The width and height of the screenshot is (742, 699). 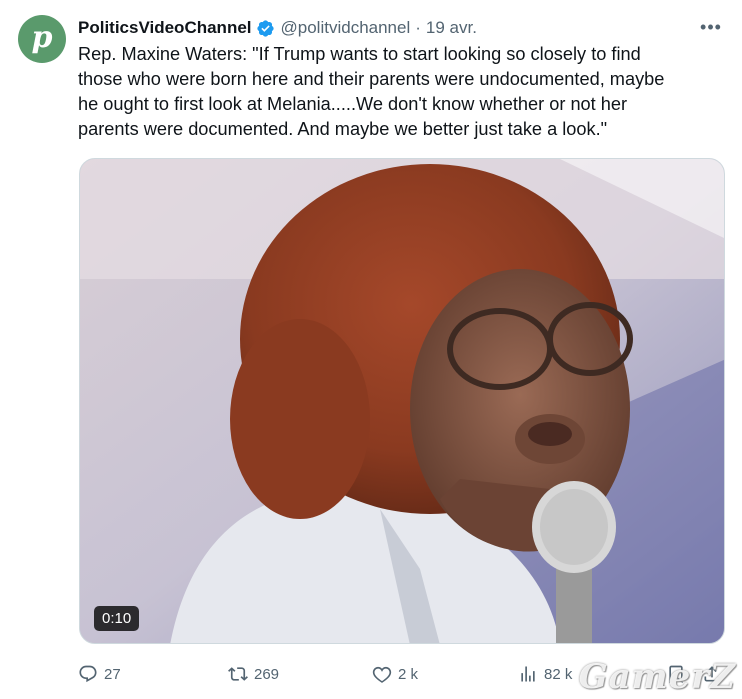 What do you see at coordinates (558, 674) in the screenshot?
I see `views-count: 82 k` at bounding box center [558, 674].